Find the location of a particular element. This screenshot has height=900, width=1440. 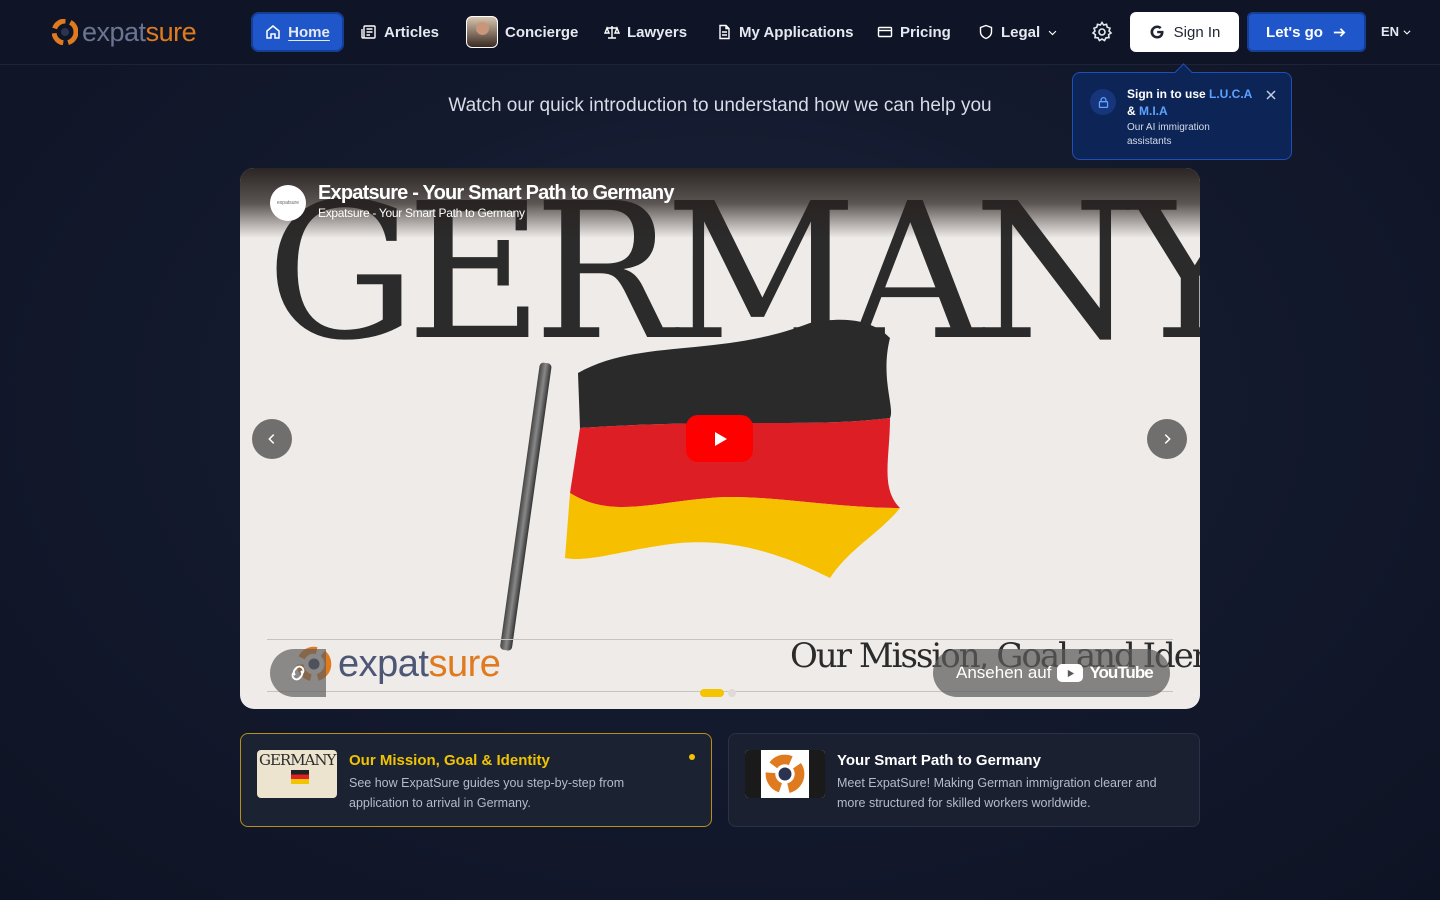

sign-in-label: Sign In is located at coordinates (1197, 32).